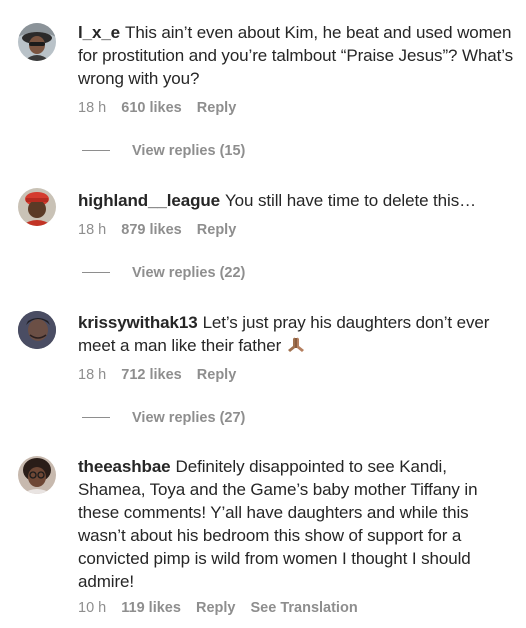 The width and height of the screenshot is (526, 628). What do you see at coordinates (124, 466) in the screenshot?
I see `comment-username: theeashbae` at bounding box center [124, 466].